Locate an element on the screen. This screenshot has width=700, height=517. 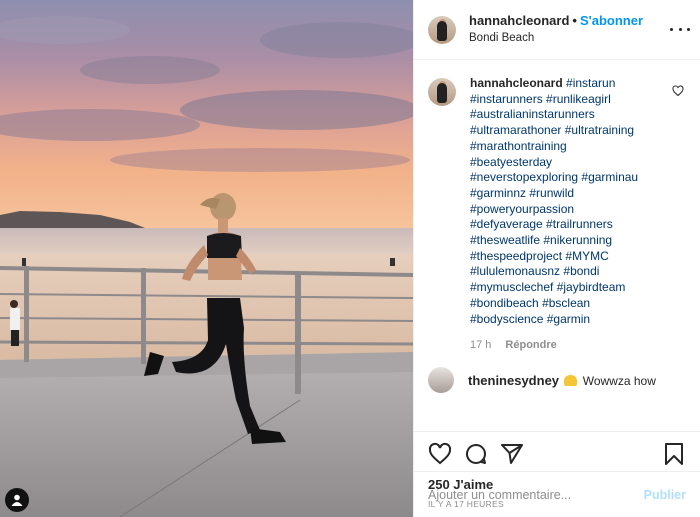
heart-icon is located at coordinates (440, 454).